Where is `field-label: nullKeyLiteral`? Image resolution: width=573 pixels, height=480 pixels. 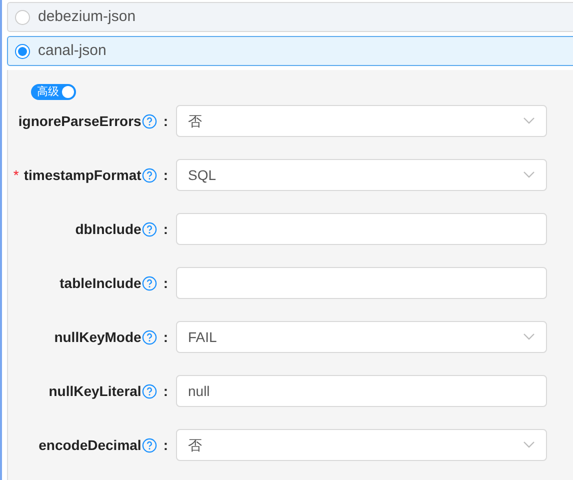 field-label: nullKeyLiteral is located at coordinates (95, 391).